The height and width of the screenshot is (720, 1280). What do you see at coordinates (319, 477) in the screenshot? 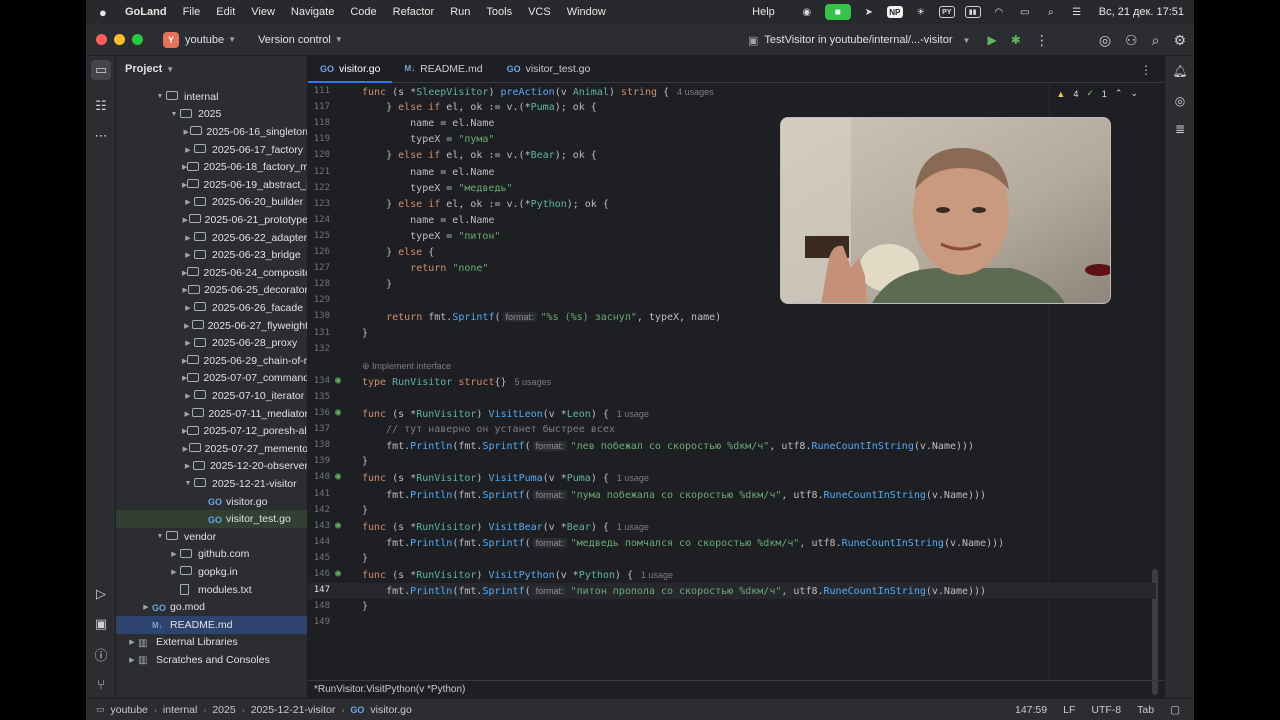
I see `line-number: 140` at bounding box center [319, 477].